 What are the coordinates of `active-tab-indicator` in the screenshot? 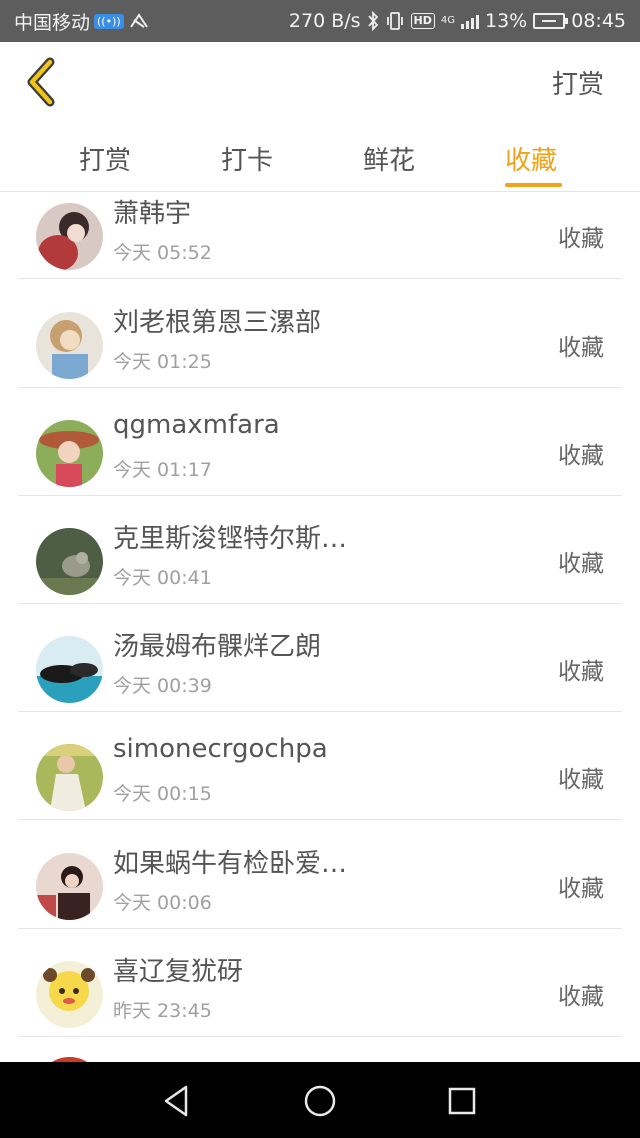 It's located at (533, 185).